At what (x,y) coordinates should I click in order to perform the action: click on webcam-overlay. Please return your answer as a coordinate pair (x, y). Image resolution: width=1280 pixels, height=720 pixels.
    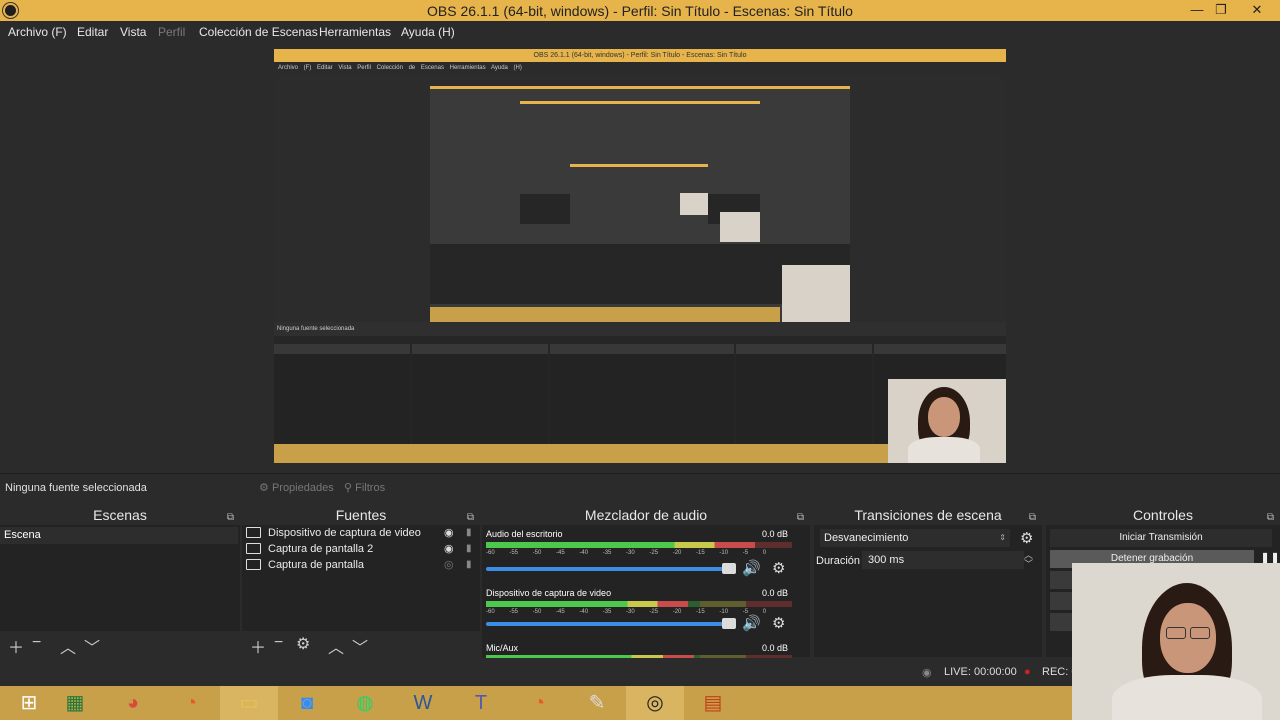
    Looking at the image, I should click on (1176, 641).